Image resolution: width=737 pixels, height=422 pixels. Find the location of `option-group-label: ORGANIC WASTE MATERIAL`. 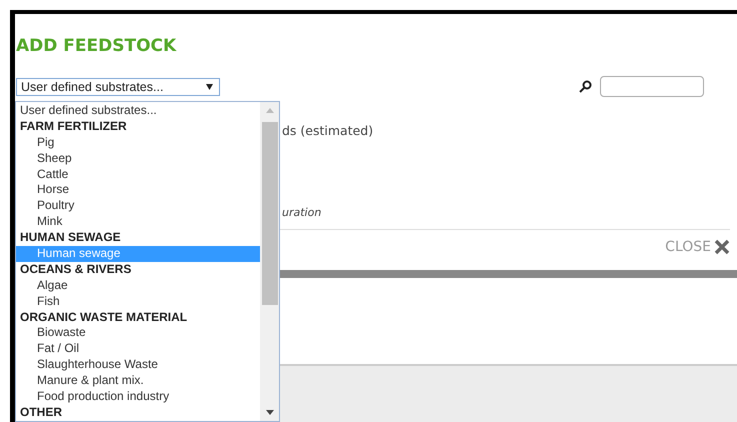

option-group-label: ORGANIC WASTE MATERIAL is located at coordinates (103, 318).